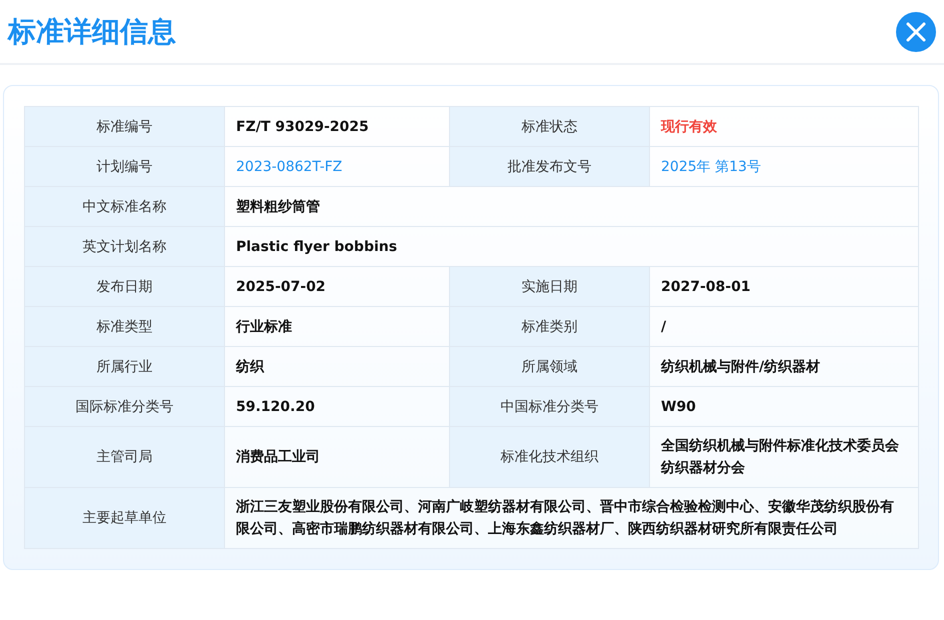  Describe the element at coordinates (92, 32) in the screenshot. I see `dialog-title: 标准详细信息` at that location.